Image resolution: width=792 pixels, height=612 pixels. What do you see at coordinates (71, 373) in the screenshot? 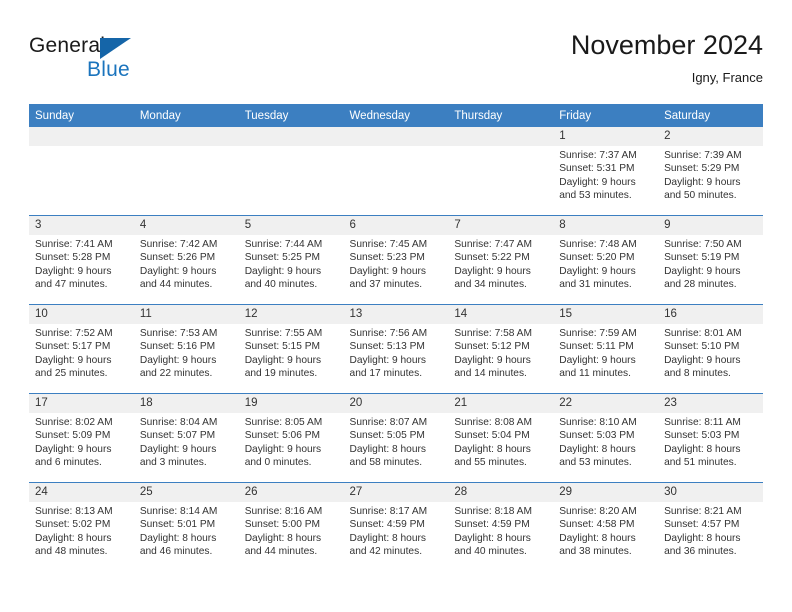
I see `day-detail-daylight-line2: and 25 minutes.` at bounding box center [71, 373].